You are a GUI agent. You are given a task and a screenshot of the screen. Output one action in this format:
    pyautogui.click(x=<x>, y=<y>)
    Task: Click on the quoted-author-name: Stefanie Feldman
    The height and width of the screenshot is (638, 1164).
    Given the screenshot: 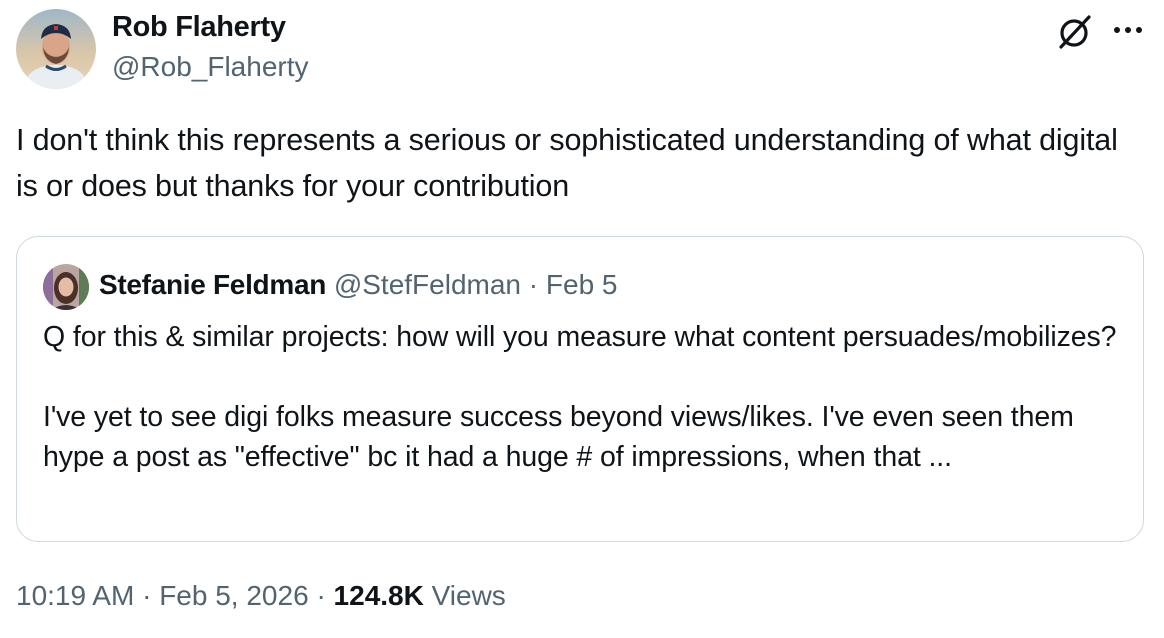 What is the action you would take?
    pyautogui.click(x=212, y=284)
    